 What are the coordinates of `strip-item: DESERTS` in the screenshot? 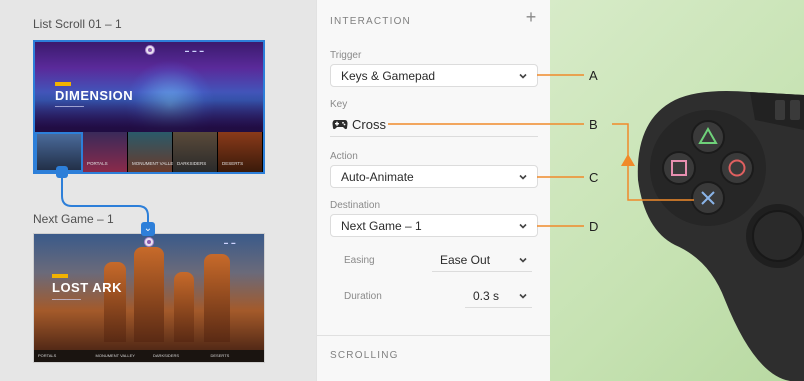 It's located at (236, 356).